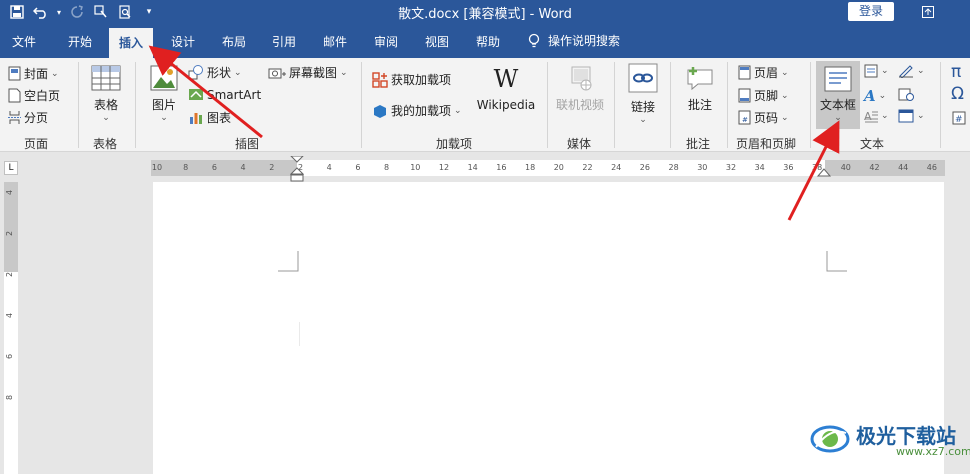  I want to click on ruler-tick: 30, so click(702, 167).